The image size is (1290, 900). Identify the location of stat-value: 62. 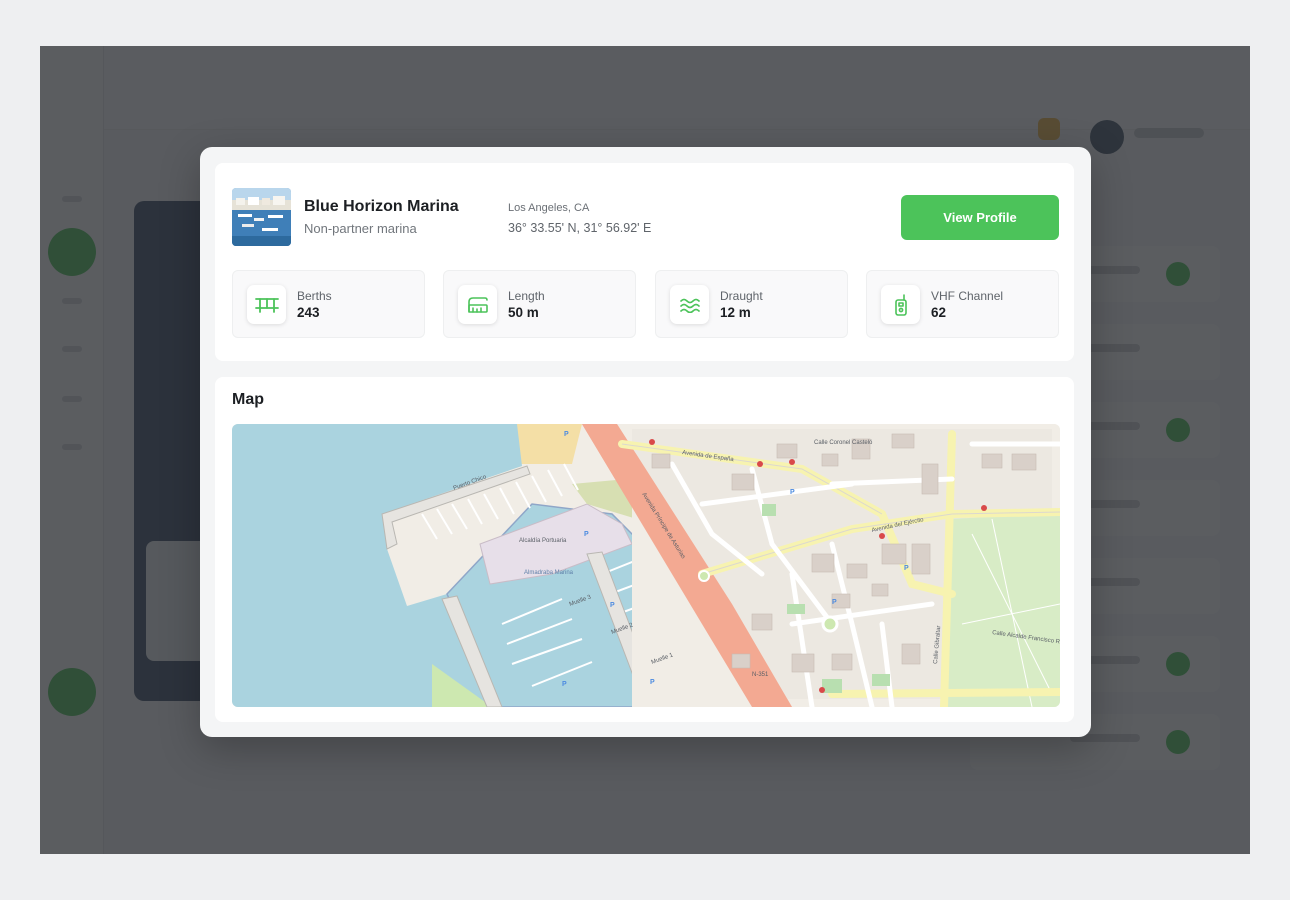
(939, 312).